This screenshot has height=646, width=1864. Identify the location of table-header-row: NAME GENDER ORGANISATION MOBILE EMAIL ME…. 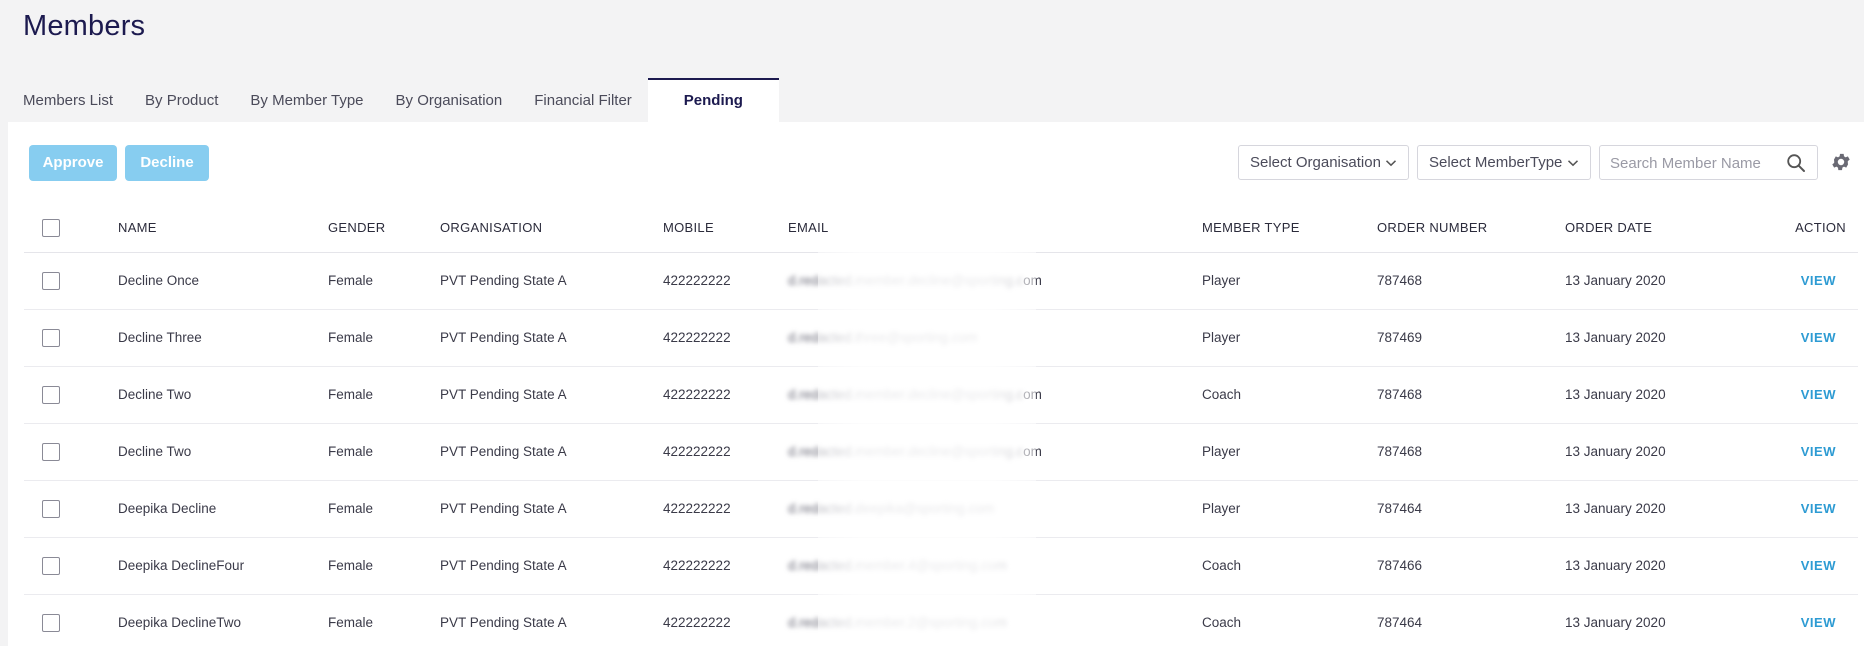
(941, 228).